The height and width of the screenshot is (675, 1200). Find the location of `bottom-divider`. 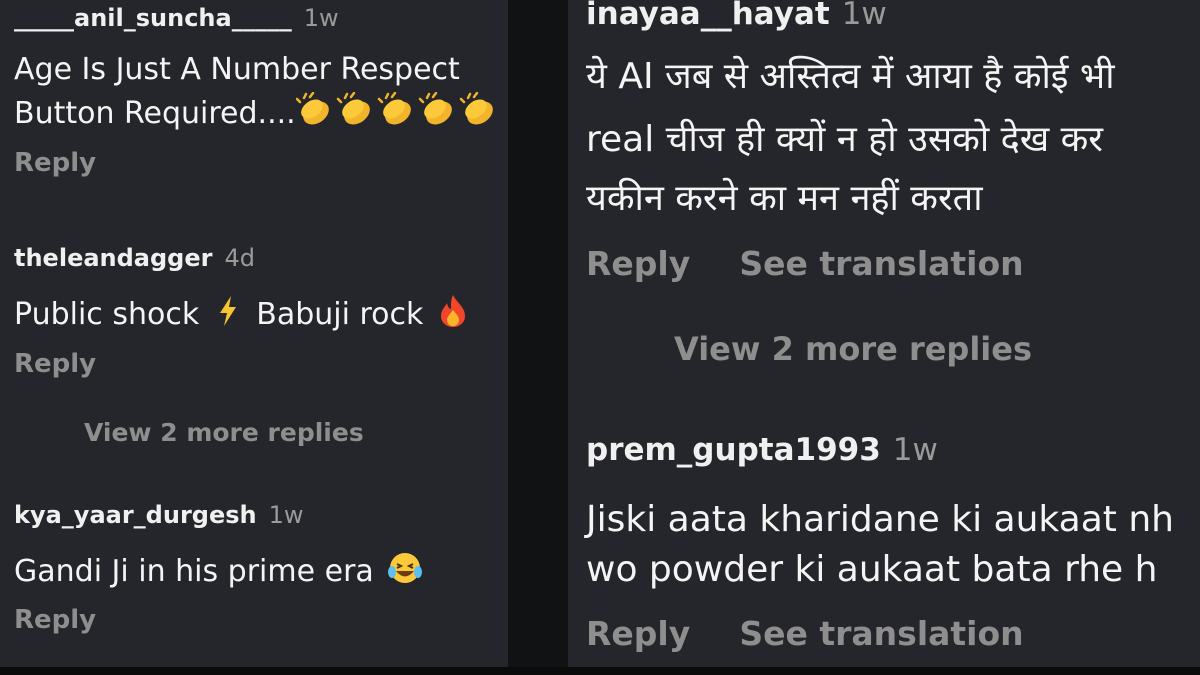

bottom-divider is located at coordinates (600, 671).